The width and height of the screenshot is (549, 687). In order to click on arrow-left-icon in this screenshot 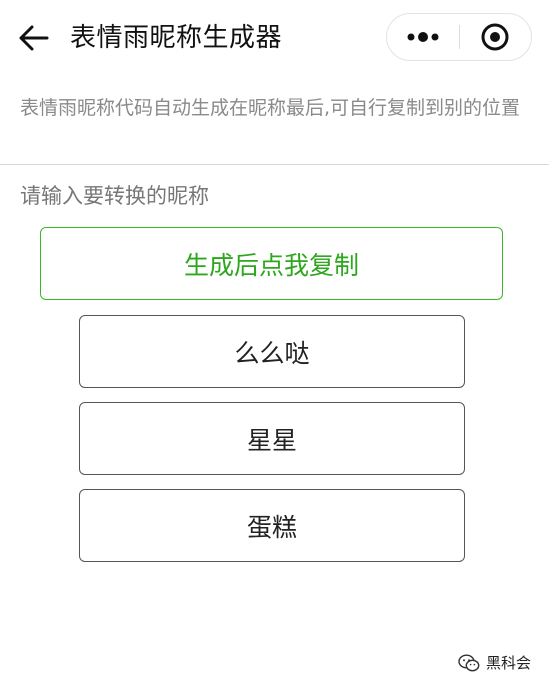, I will do `click(34, 38)`.